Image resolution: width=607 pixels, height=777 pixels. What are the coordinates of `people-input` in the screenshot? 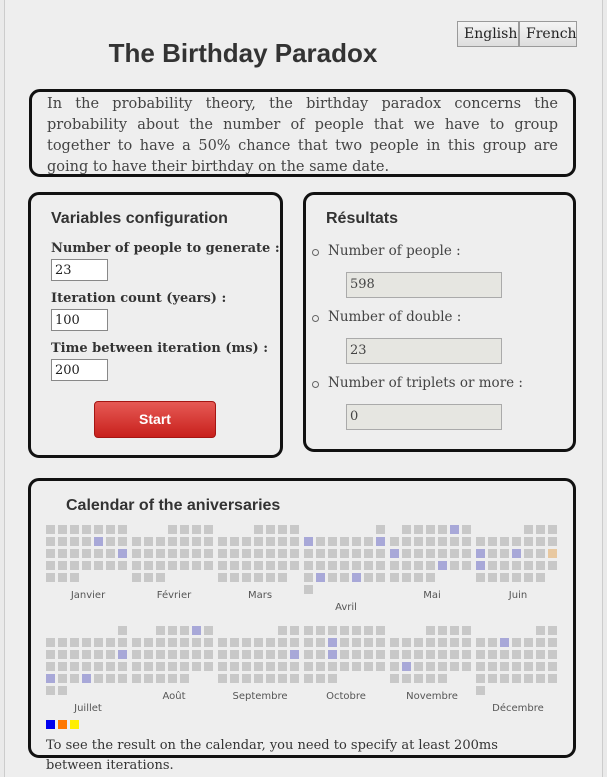 It's located at (79, 270).